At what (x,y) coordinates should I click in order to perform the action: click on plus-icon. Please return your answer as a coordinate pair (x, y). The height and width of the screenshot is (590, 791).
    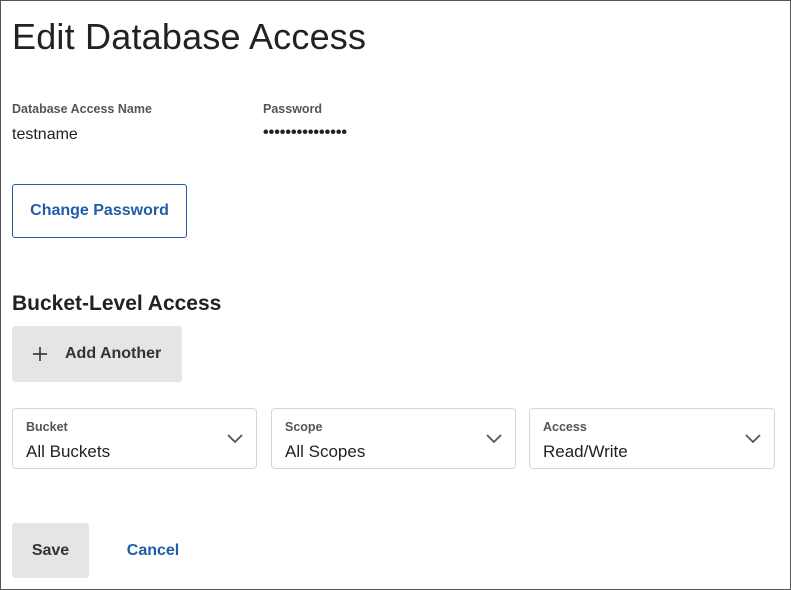
    Looking at the image, I should click on (40, 354).